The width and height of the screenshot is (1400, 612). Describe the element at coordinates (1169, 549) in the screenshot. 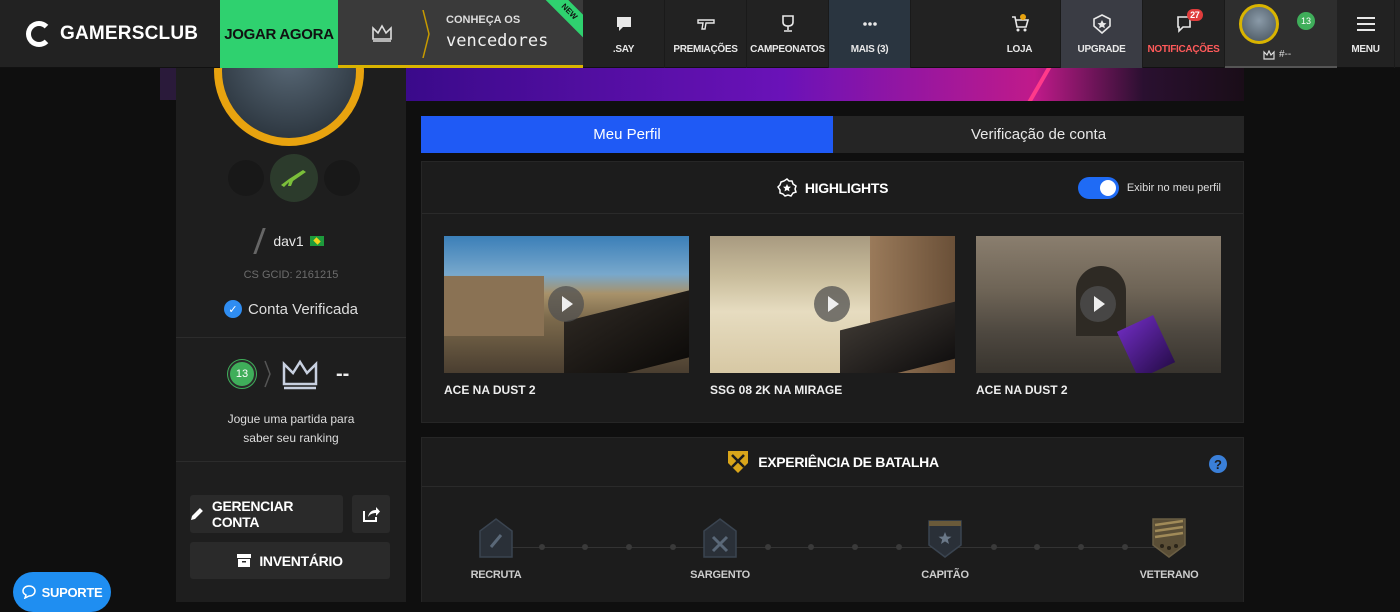

I see `milestone-veterano: VETERANO` at that location.